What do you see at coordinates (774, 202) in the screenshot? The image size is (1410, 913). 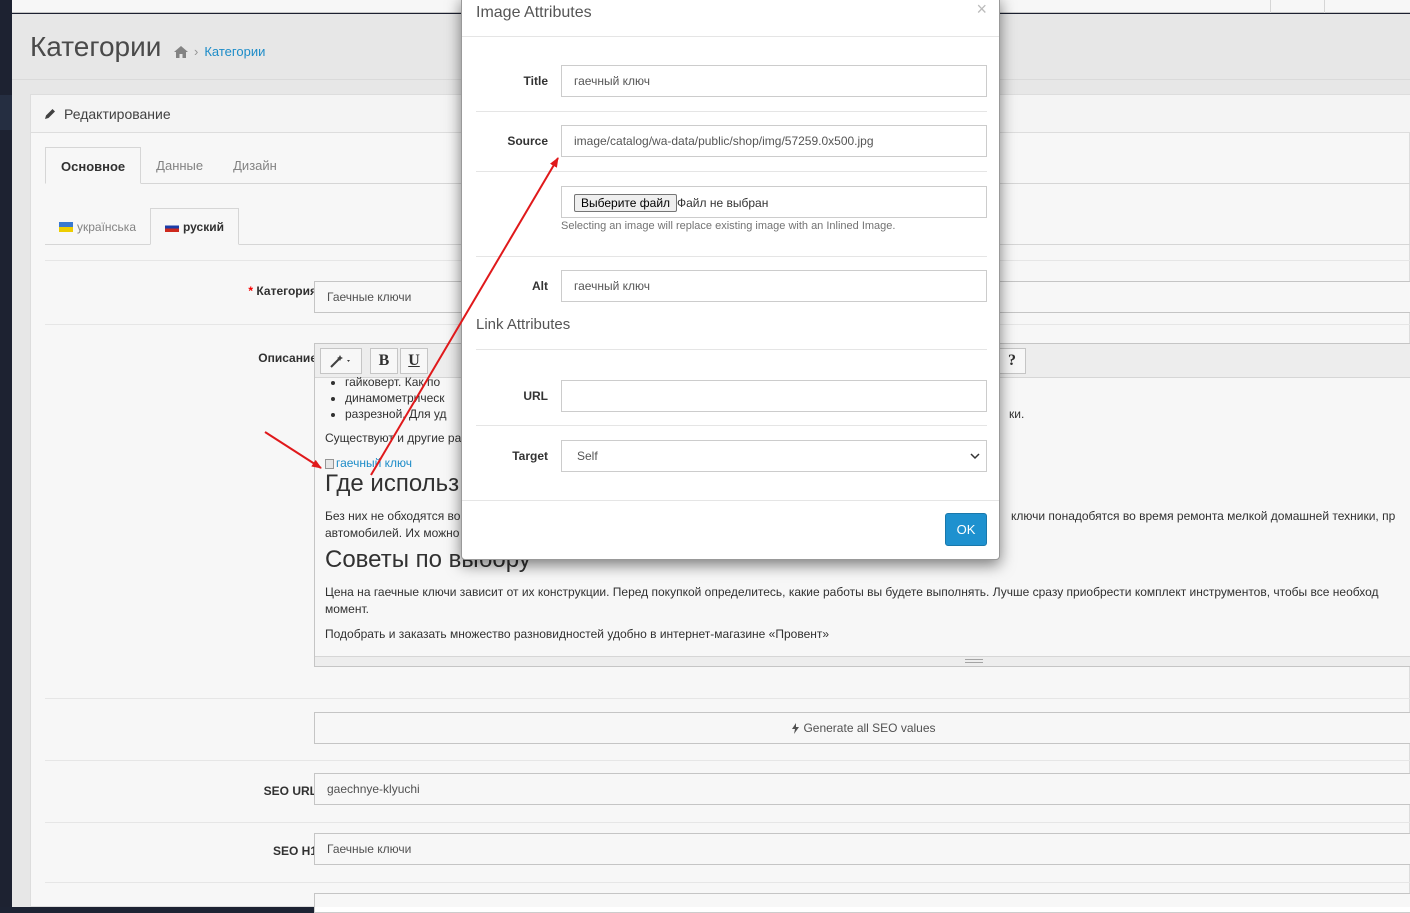 I see `file-input: Выберите файл Файл не выбран` at bounding box center [774, 202].